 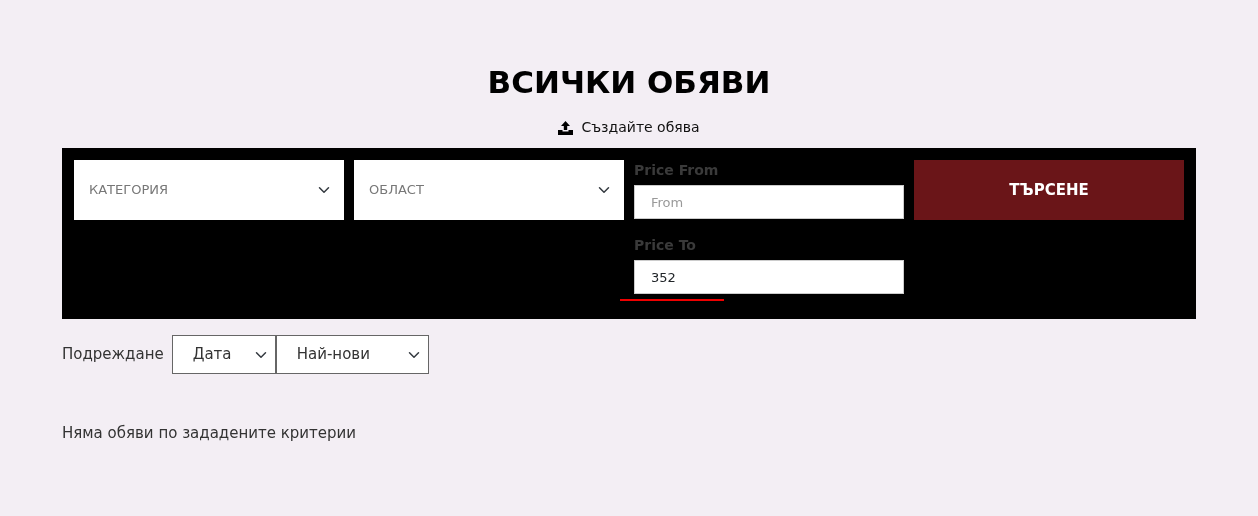 I want to click on sort-label: Подреждане, so click(x=113, y=355).